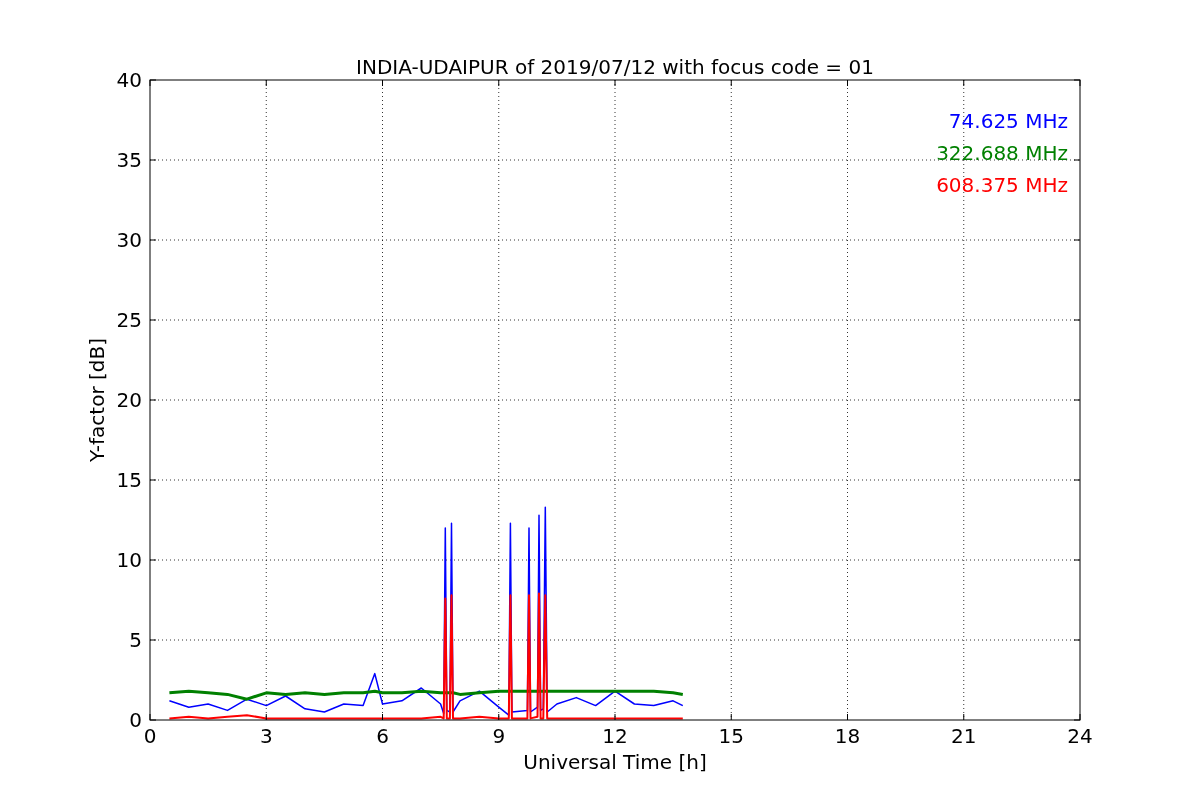 The image size is (1200, 800). What do you see at coordinates (964, 736) in the screenshot?
I see `tick-label: 21` at bounding box center [964, 736].